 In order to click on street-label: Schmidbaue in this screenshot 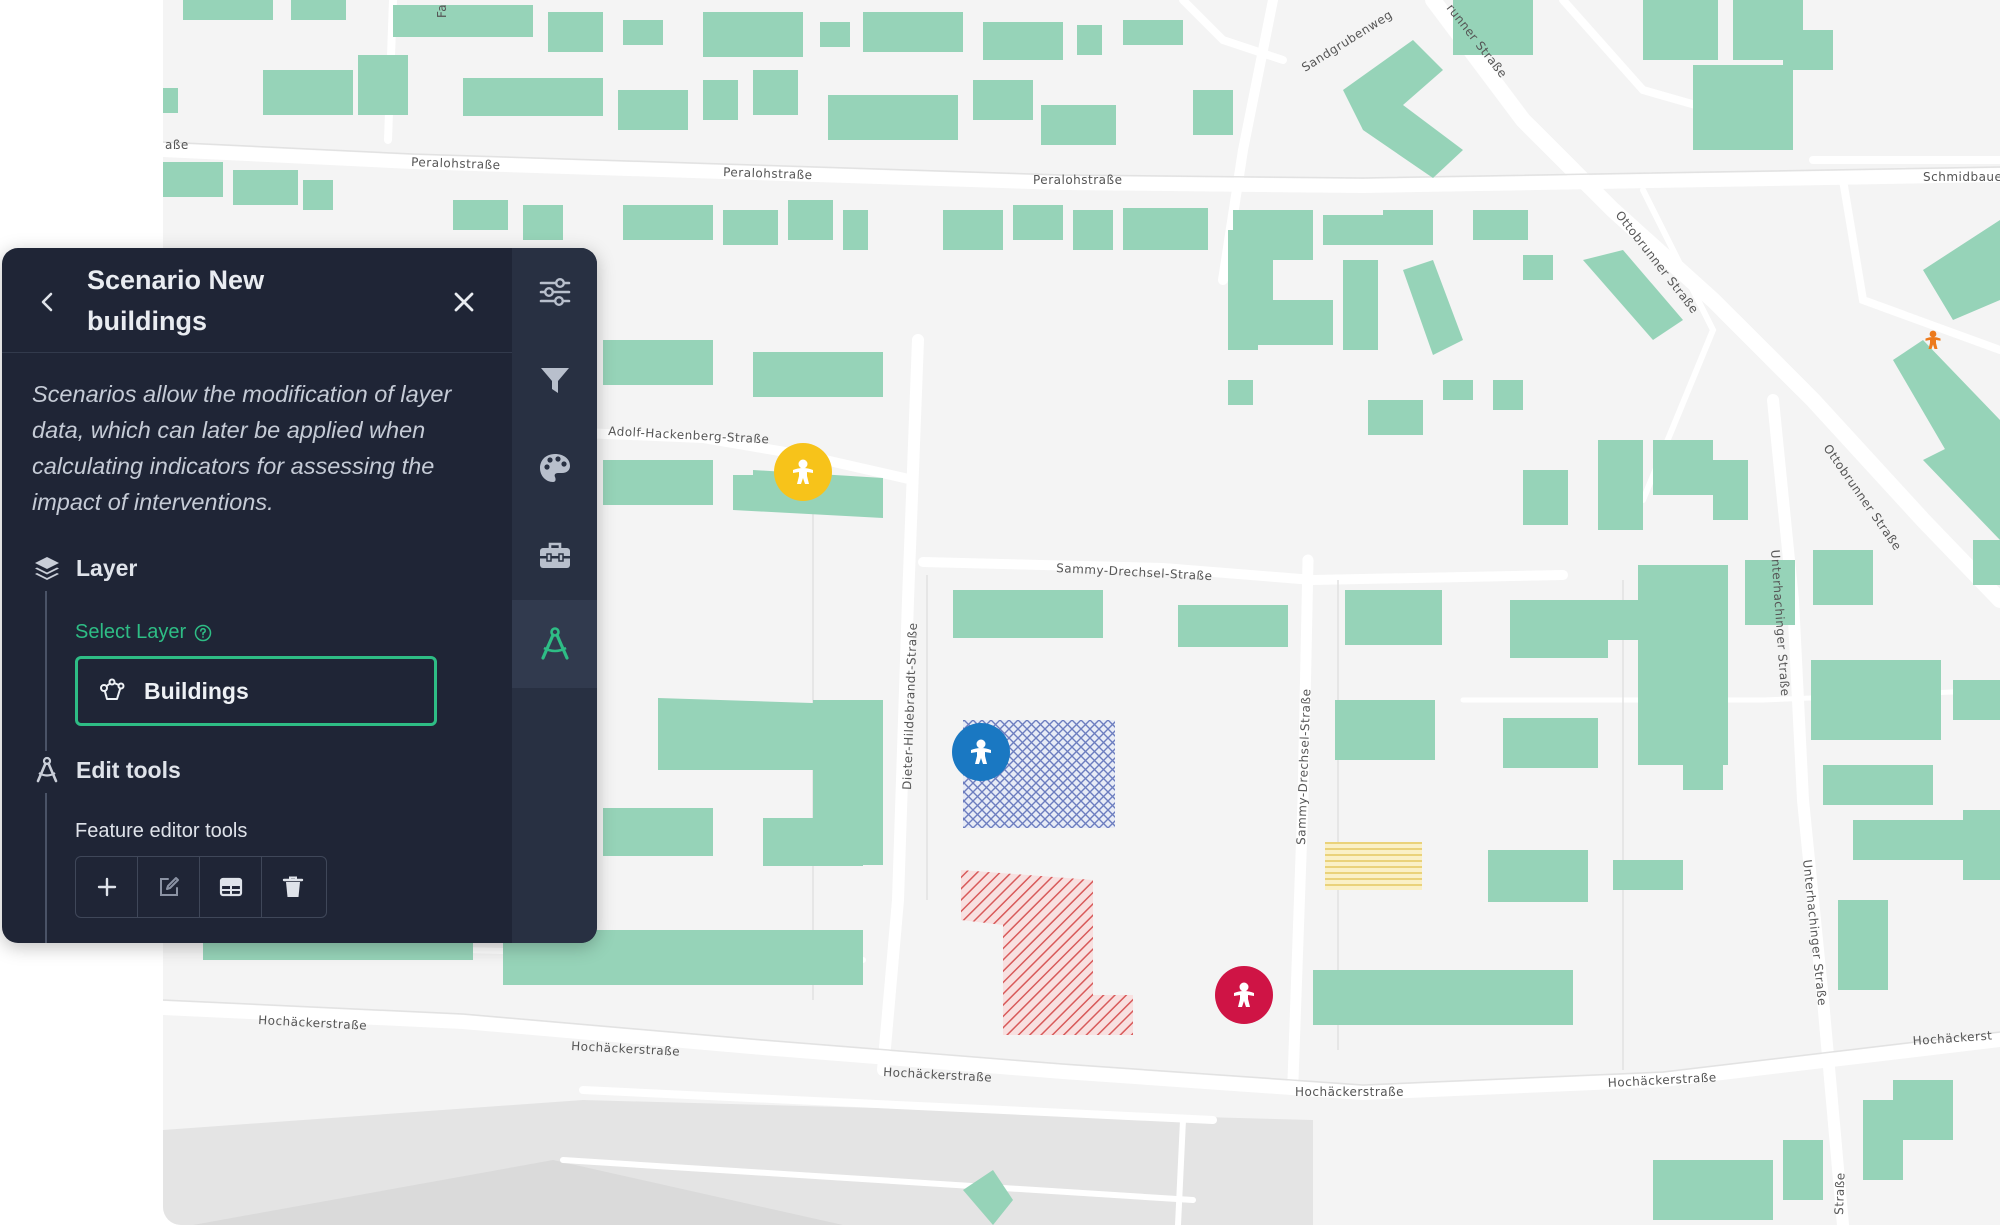, I will do `click(1961, 177)`.